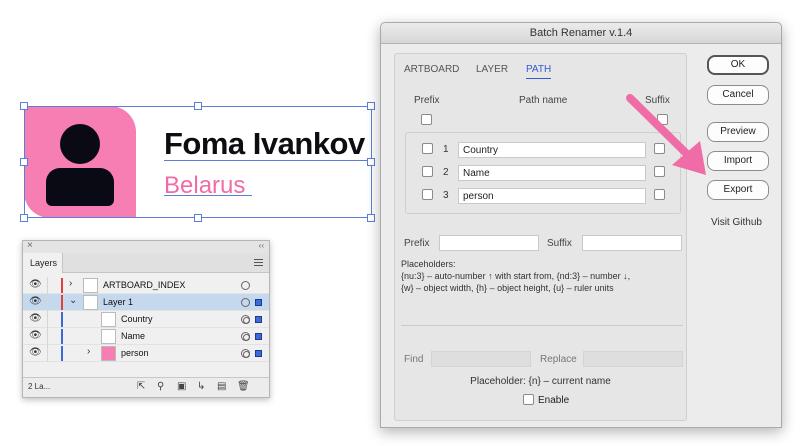 The height and width of the screenshot is (446, 800). Describe the element at coordinates (528, 399) in the screenshot. I see `enable-checkbox` at that location.